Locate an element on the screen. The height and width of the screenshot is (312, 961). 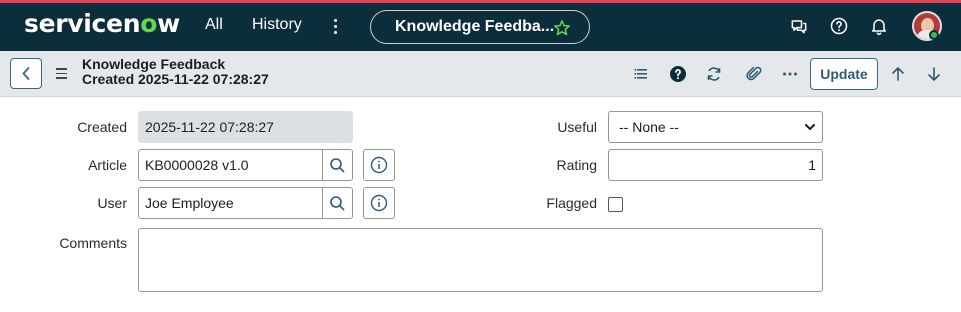
article-info-button is located at coordinates (379, 165).